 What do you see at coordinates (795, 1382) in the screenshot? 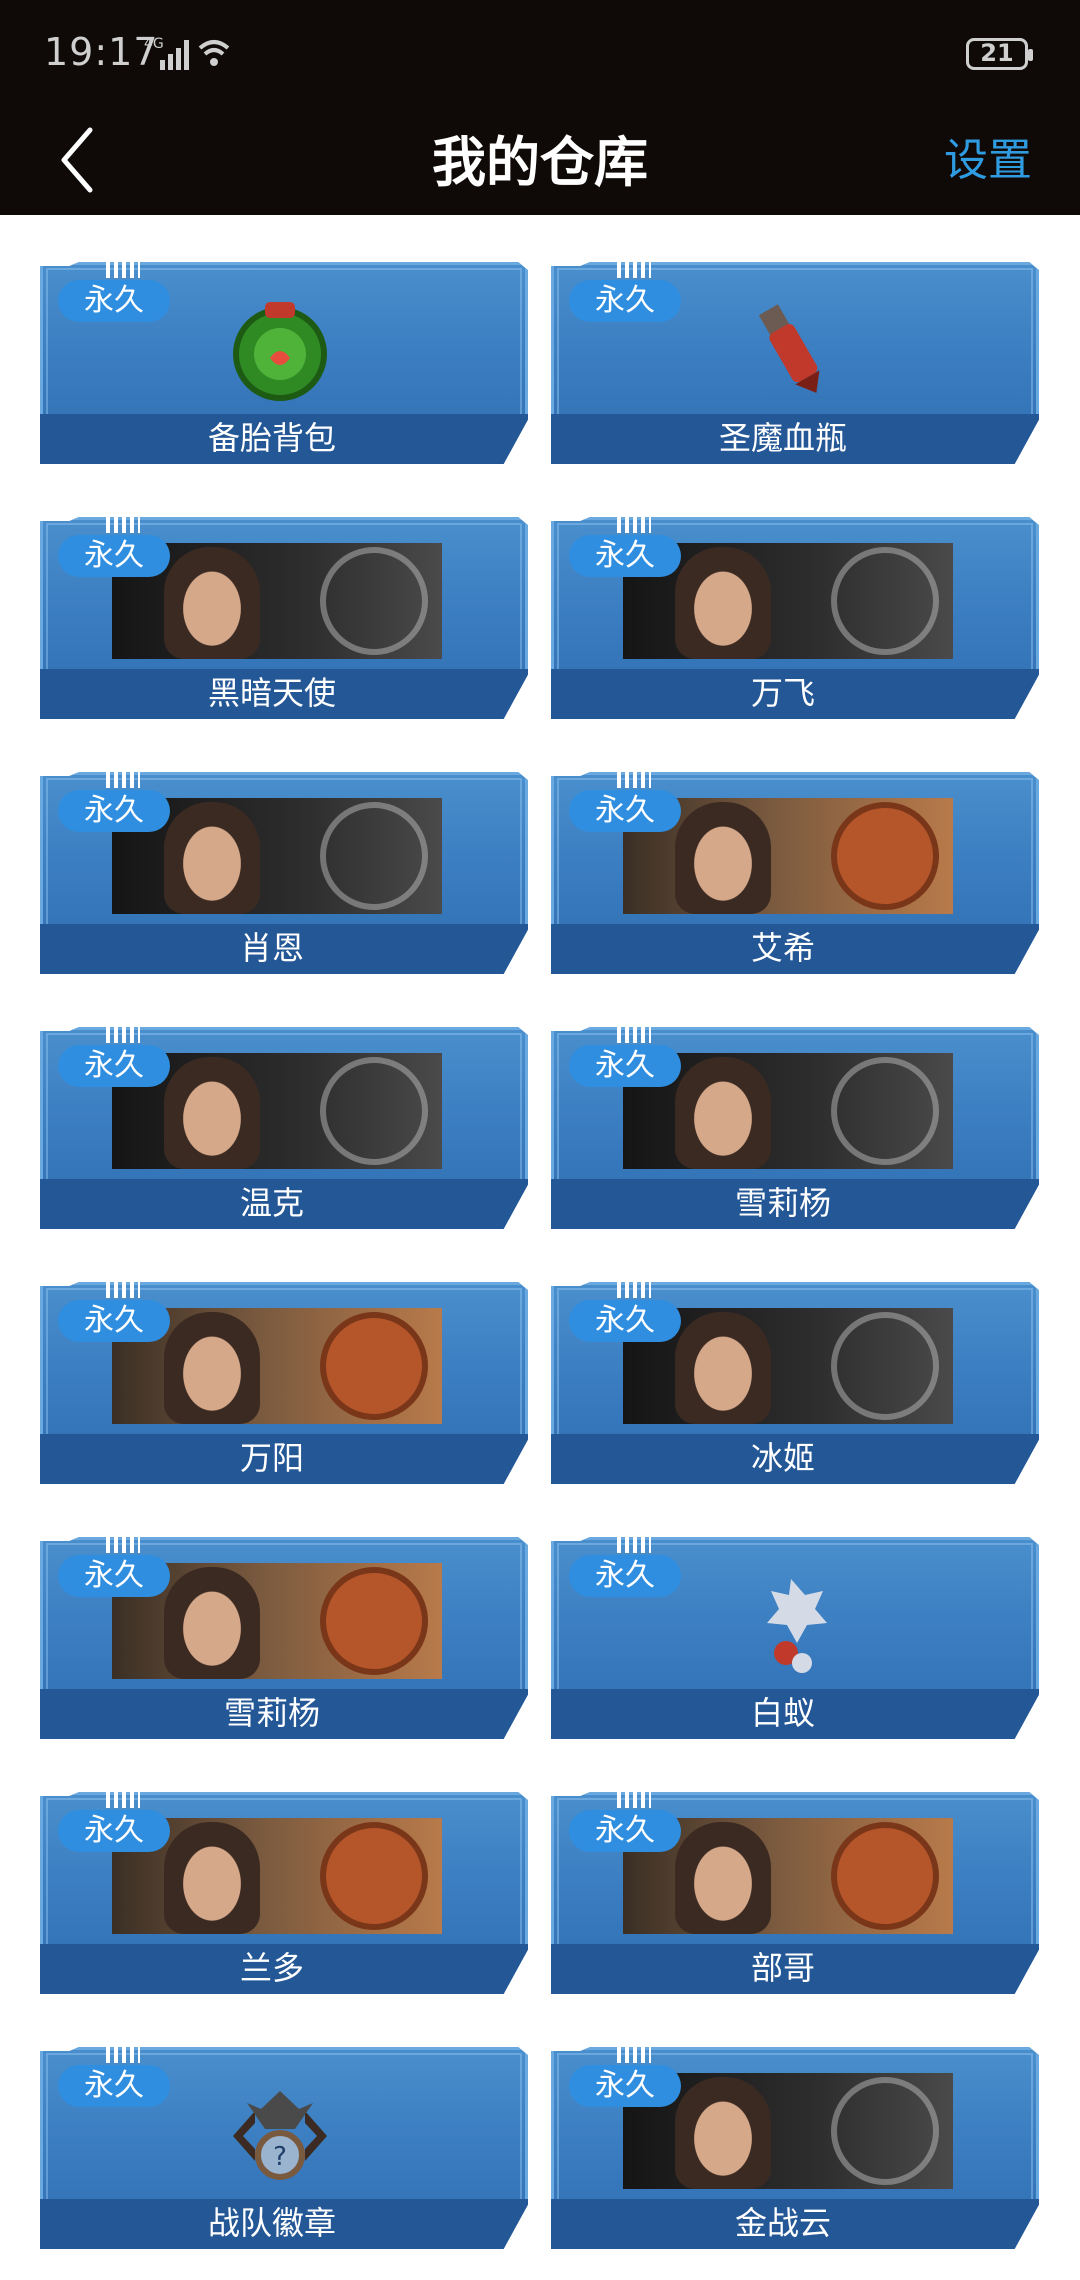
I see `inventory-card: 永久冰姬` at bounding box center [795, 1382].